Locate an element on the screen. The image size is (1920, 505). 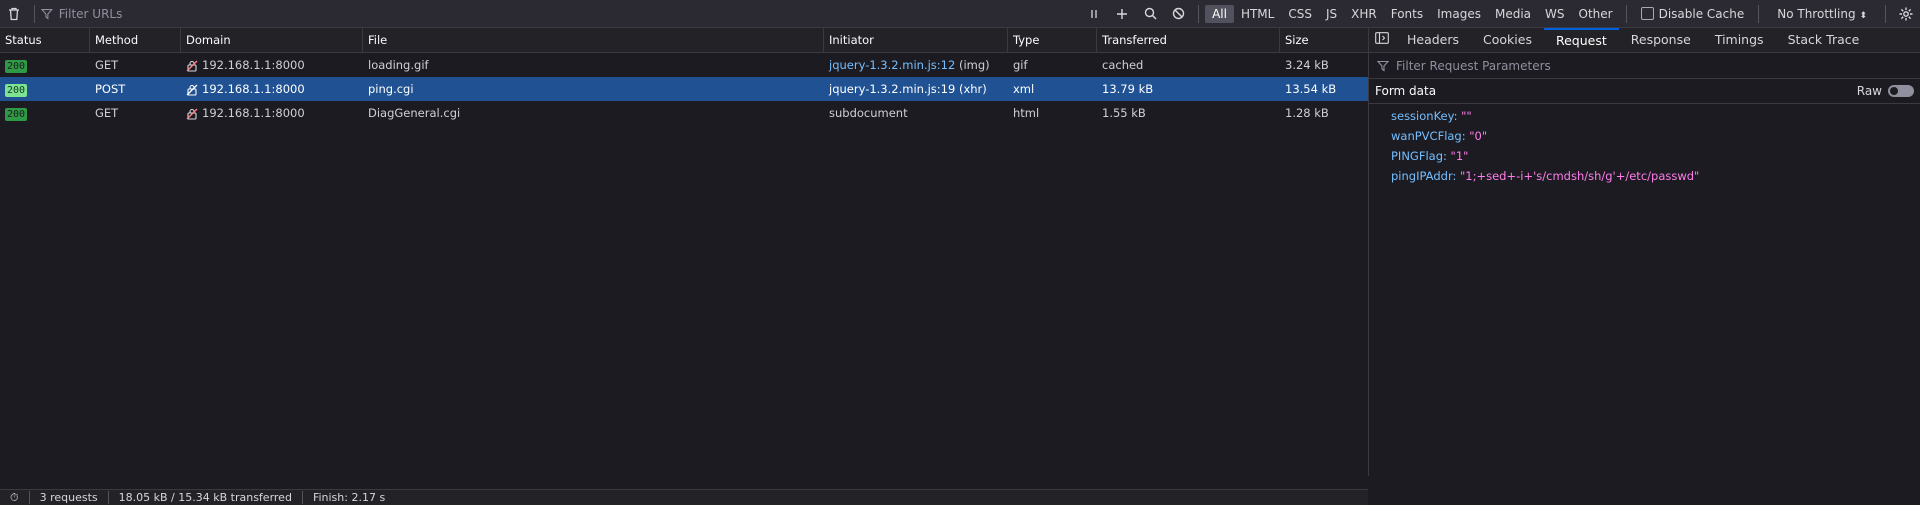
type-filter-css: CSS is located at coordinates (1300, 14).